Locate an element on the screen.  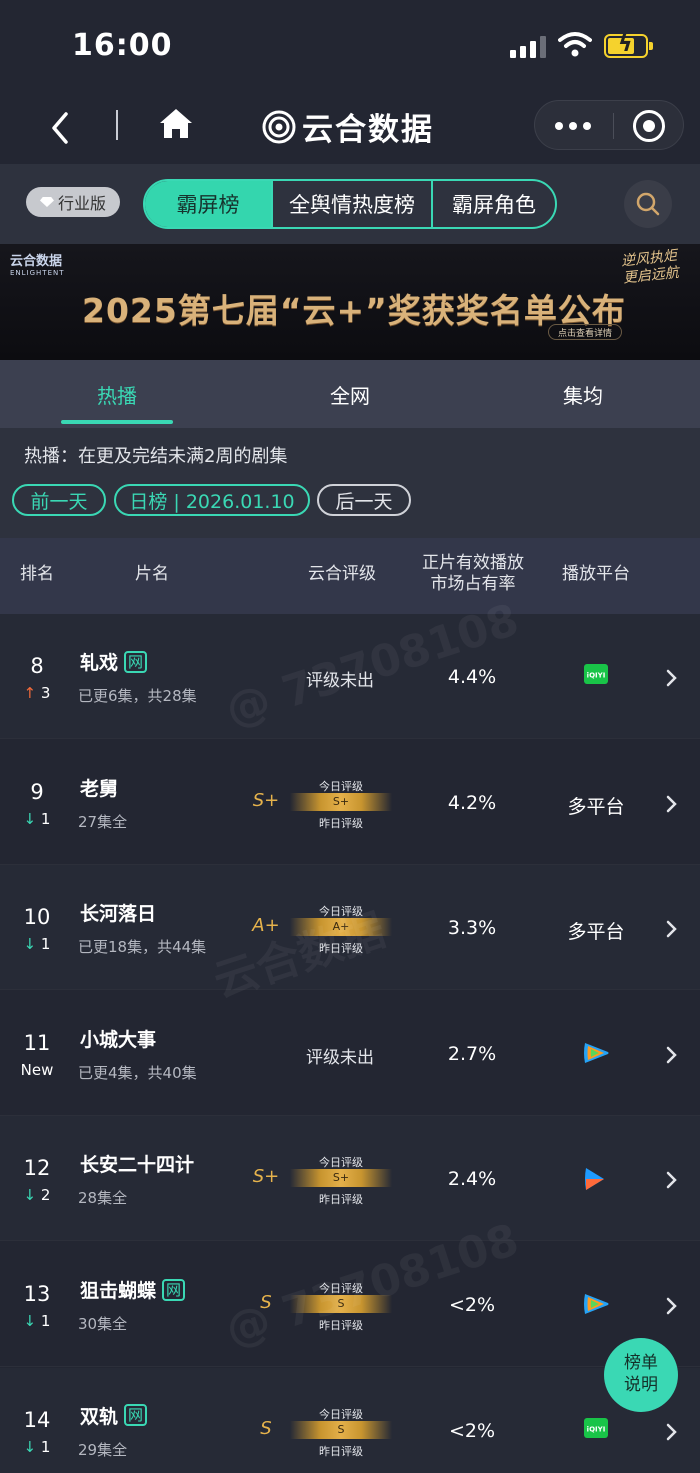
ranking-type-tabs: 霸屏榜 全舆情热度榜 霸屏角色 is located at coordinates (350, 204).